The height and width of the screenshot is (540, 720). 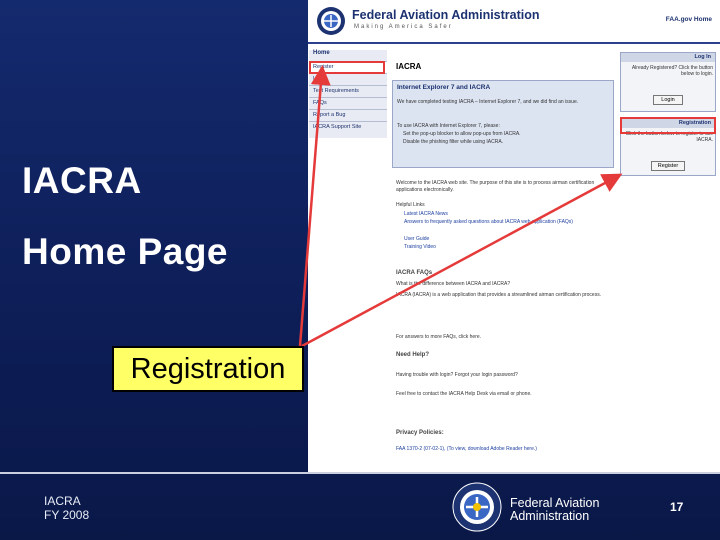 What do you see at coordinates (348, 103) in the screenshot?
I see `nav-item-faqs: FAQs` at bounding box center [348, 103].